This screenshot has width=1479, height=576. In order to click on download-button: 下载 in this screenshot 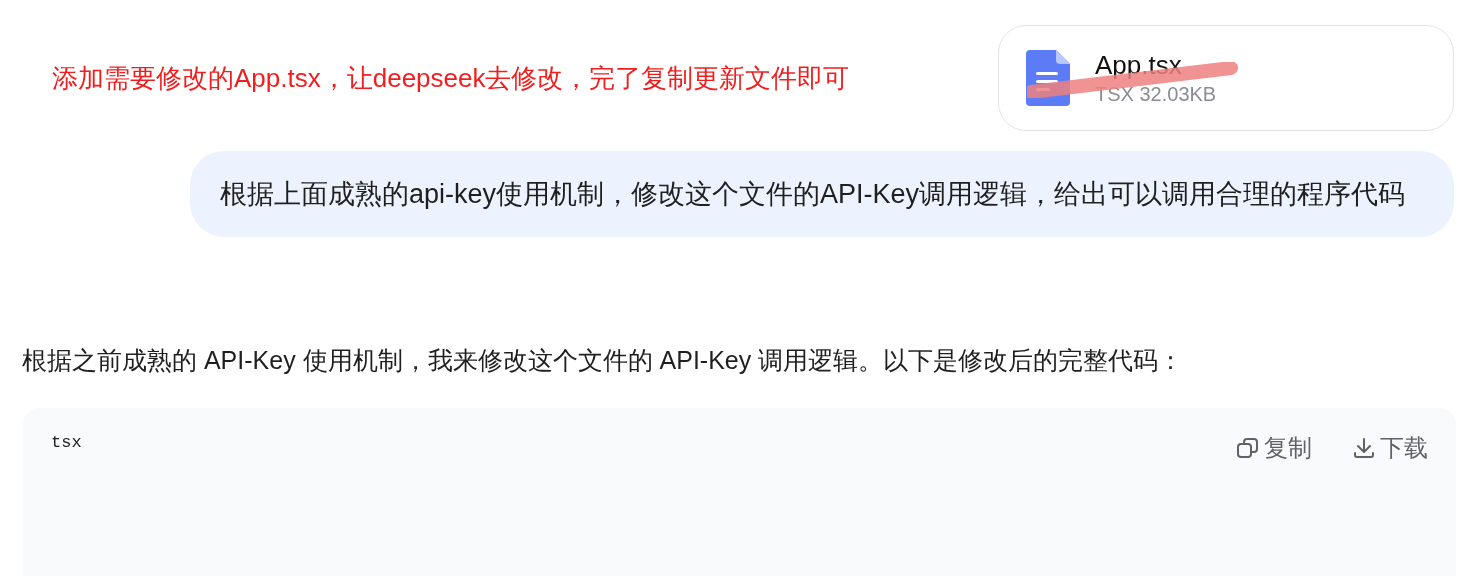, I will do `click(1390, 448)`.